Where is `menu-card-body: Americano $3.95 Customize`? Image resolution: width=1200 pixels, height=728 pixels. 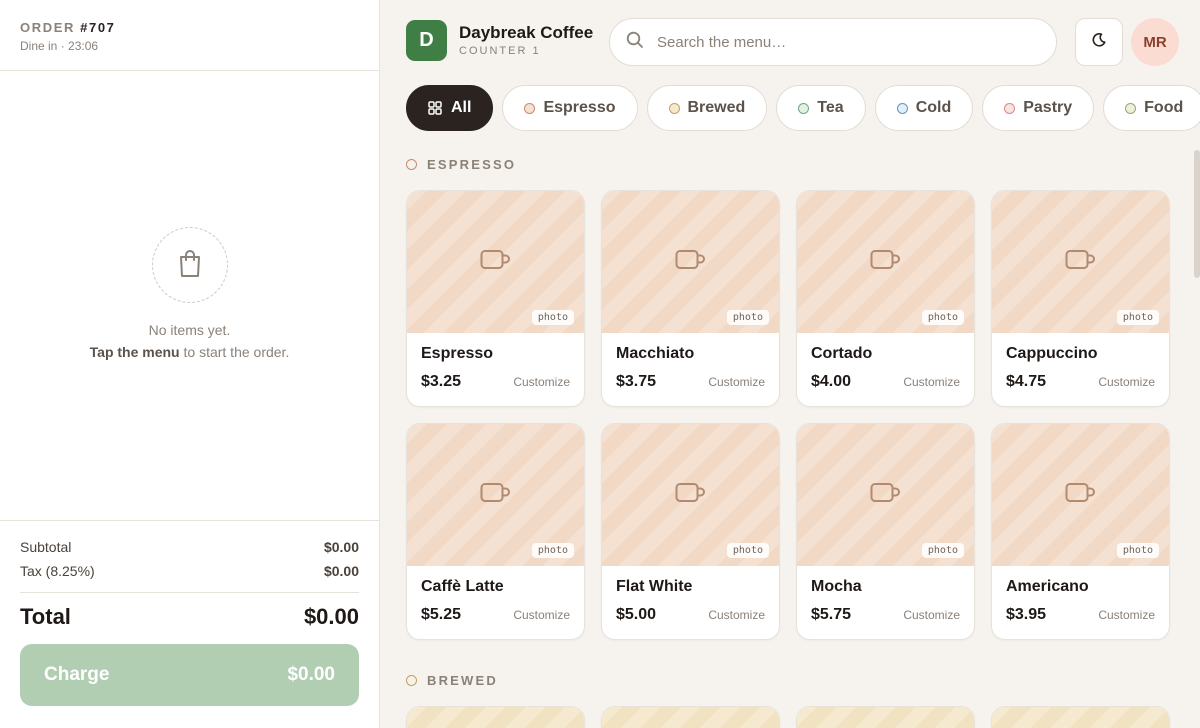 menu-card-body: Americano $3.95 Customize is located at coordinates (1080, 595).